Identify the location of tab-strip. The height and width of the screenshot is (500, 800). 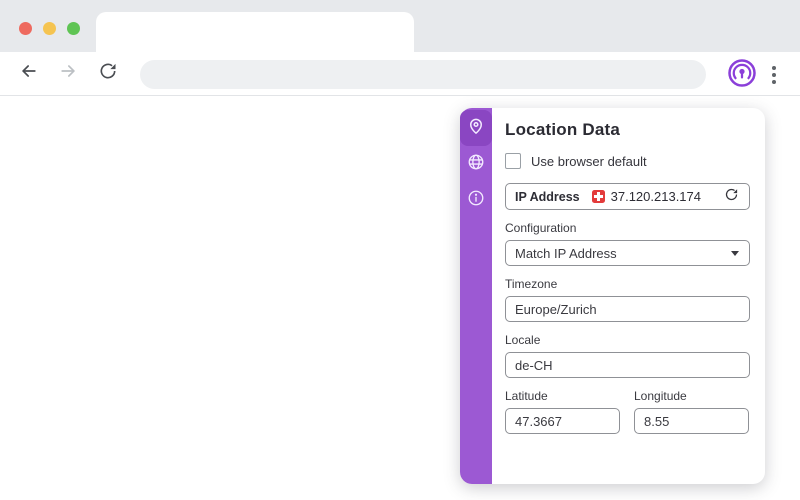
(400, 26).